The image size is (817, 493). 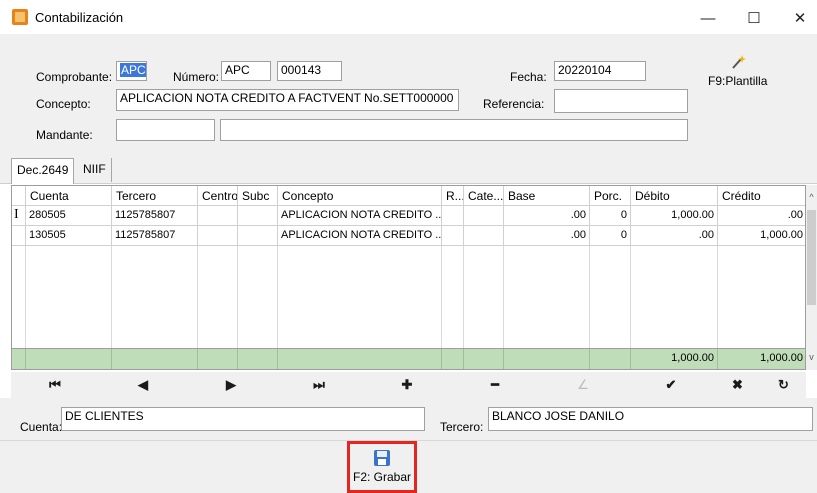 What do you see at coordinates (55, 385) in the screenshot?
I see `first-record-button: ⏮` at bounding box center [55, 385].